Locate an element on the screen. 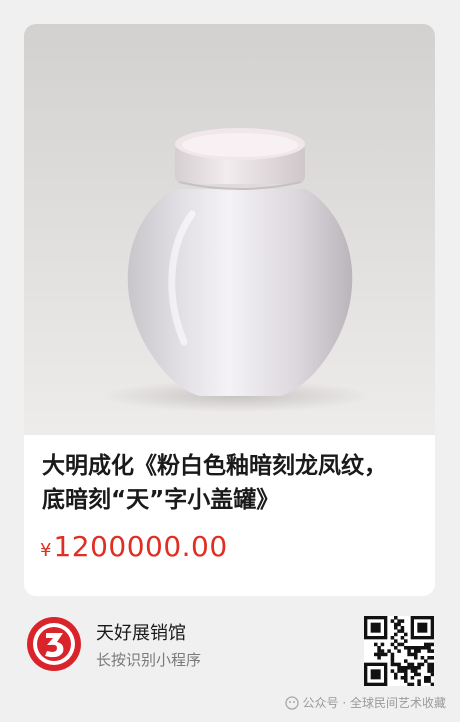 This screenshot has width=460, height=722. watermark-text: 公众号 · 全球民间艺术收藏 is located at coordinates (374, 703).